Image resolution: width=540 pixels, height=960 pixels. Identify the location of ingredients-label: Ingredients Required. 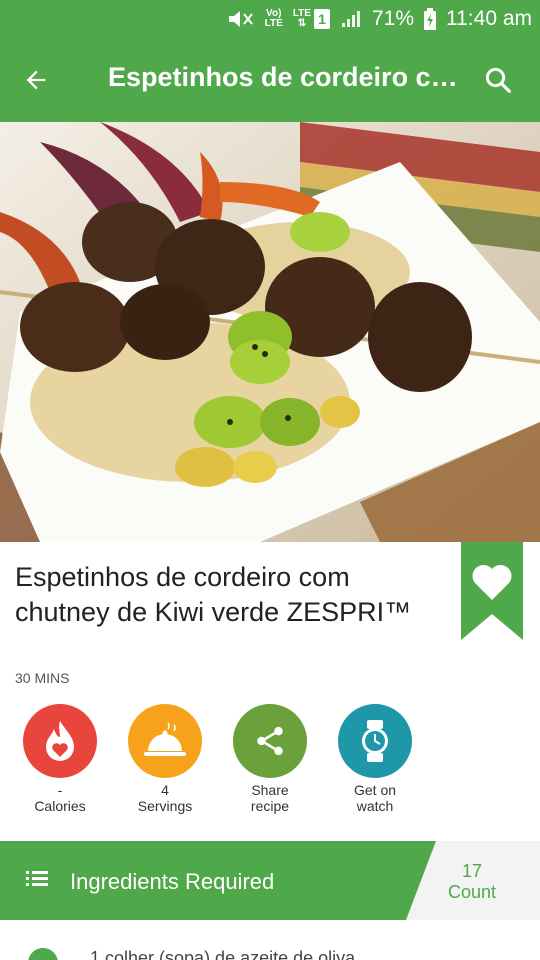
(172, 881).